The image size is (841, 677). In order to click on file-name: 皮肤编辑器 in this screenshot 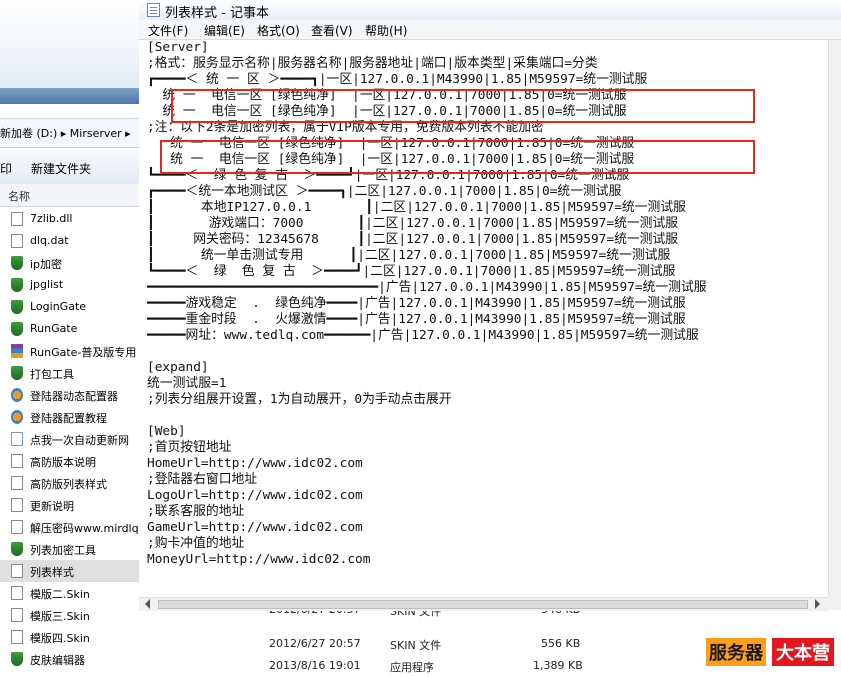, I will do `click(57, 660)`.